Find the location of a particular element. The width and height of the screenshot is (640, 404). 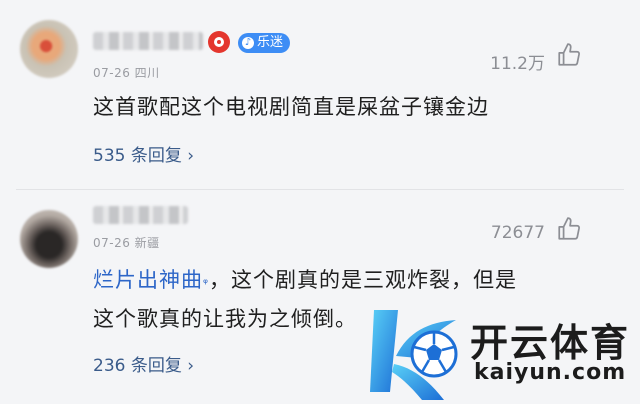

comment-text-part: ，这个剧真的是三观炸裂，但是 is located at coordinates (363, 280).